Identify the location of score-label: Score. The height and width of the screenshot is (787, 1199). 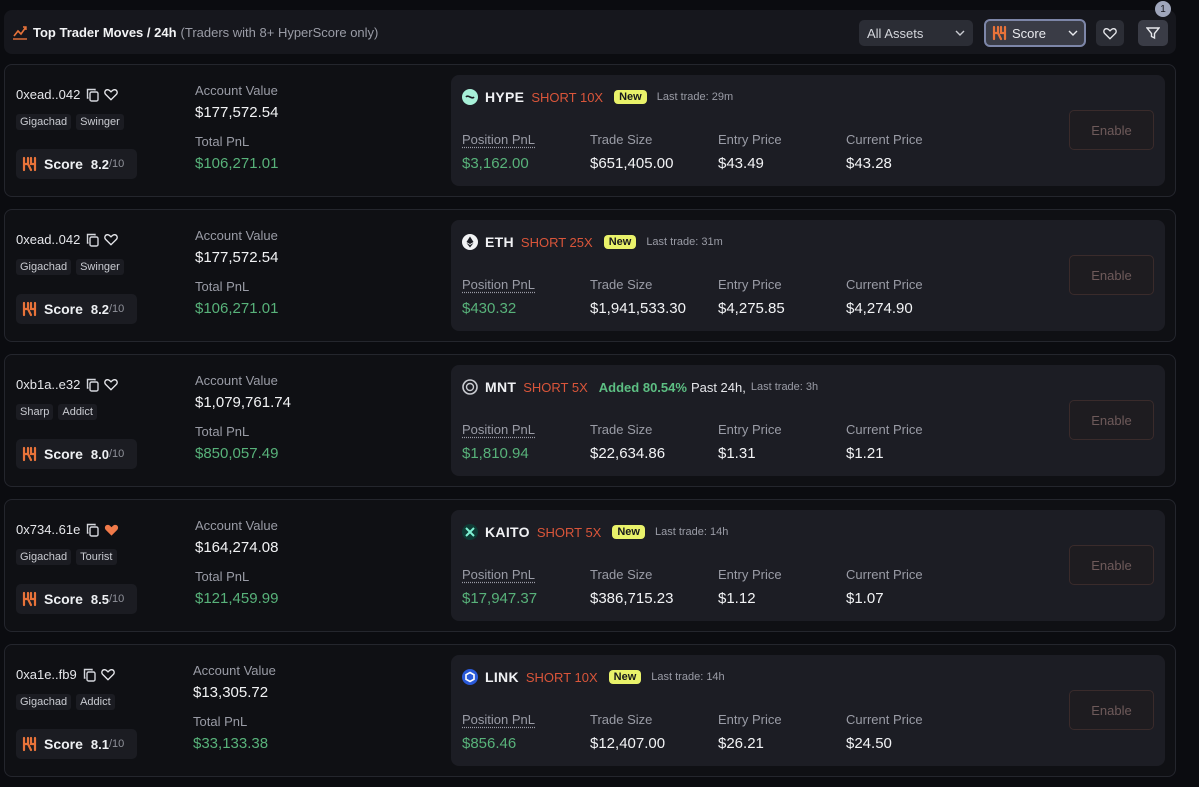
(63, 309).